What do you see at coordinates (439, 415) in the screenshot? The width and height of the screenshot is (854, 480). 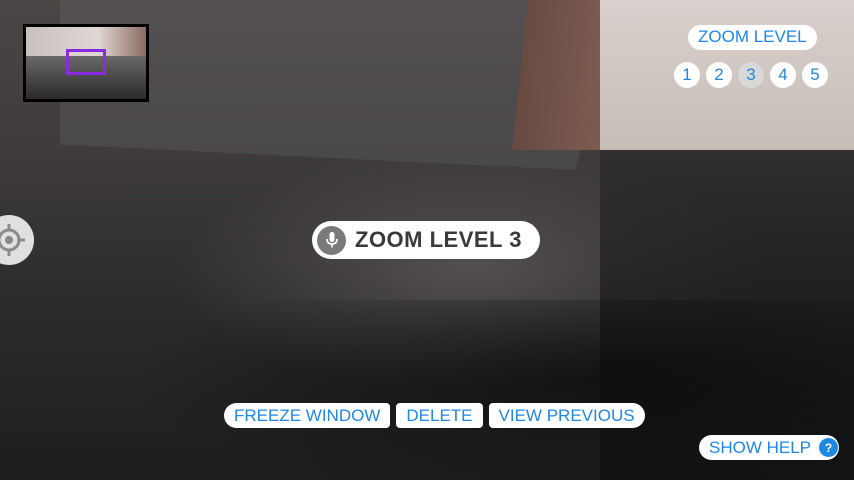 I see `delete-button: DELETE` at bounding box center [439, 415].